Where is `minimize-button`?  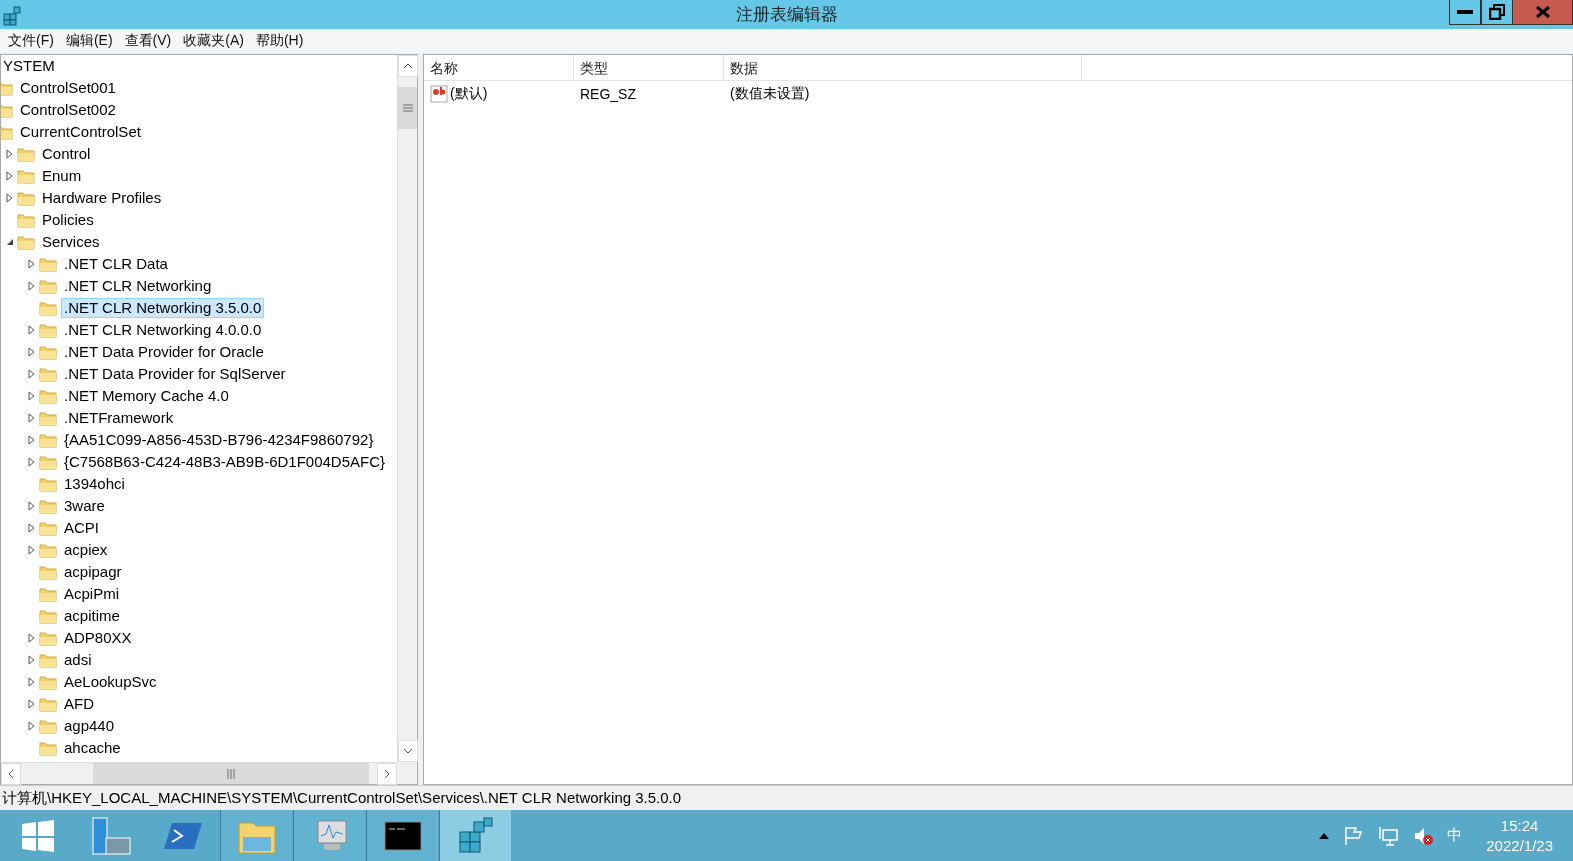
minimize-button is located at coordinates (1465, 12).